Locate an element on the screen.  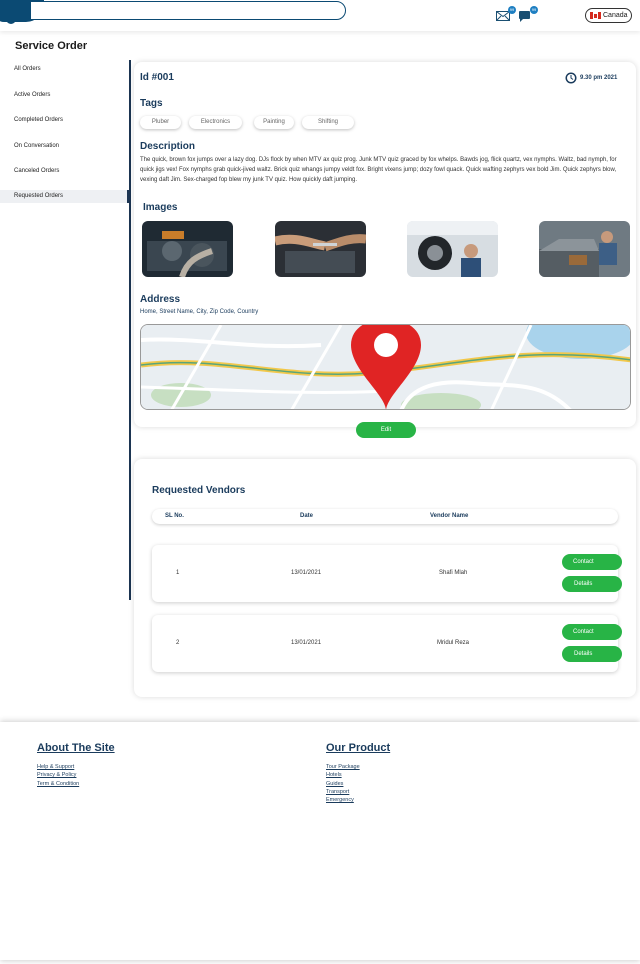
description-heading: Description is located at coordinates (168, 146).